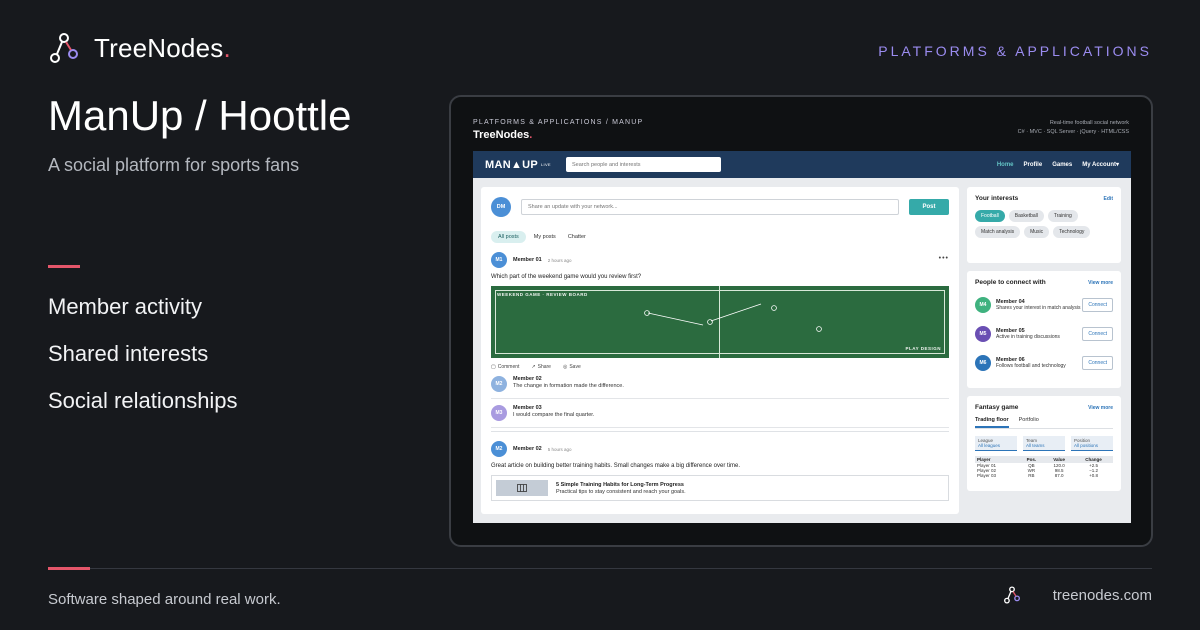 Image resolution: width=1200 pixels, height=630 pixels. What do you see at coordinates (501, 207) in the screenshot?
I see `avatar: DM` at bounding box center [501, 207].